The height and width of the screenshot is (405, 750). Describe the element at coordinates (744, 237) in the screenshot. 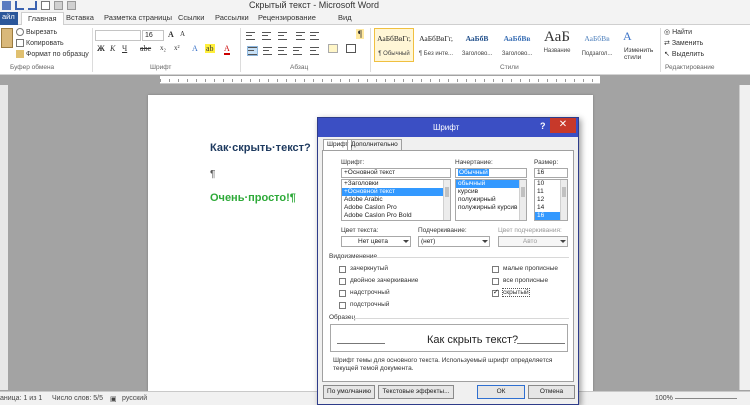

I see `vertical-scrollbar` at that location.